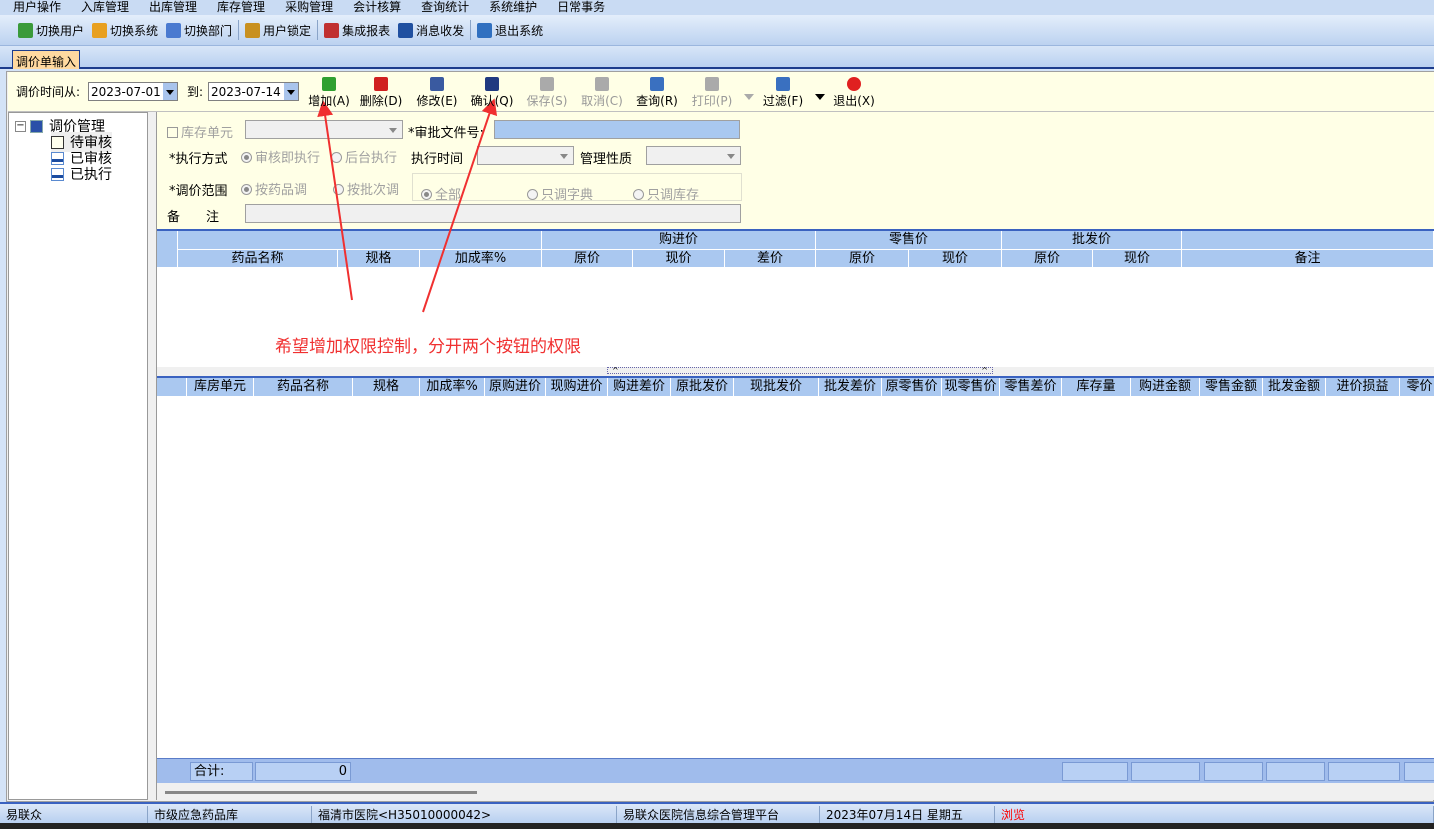 This screenshot has height=829, width=1434. What do you see at coordinates (366, 188) in the screenshot?
I see `radio-by-batch: 按批次调` at bounding box center [366, 188].